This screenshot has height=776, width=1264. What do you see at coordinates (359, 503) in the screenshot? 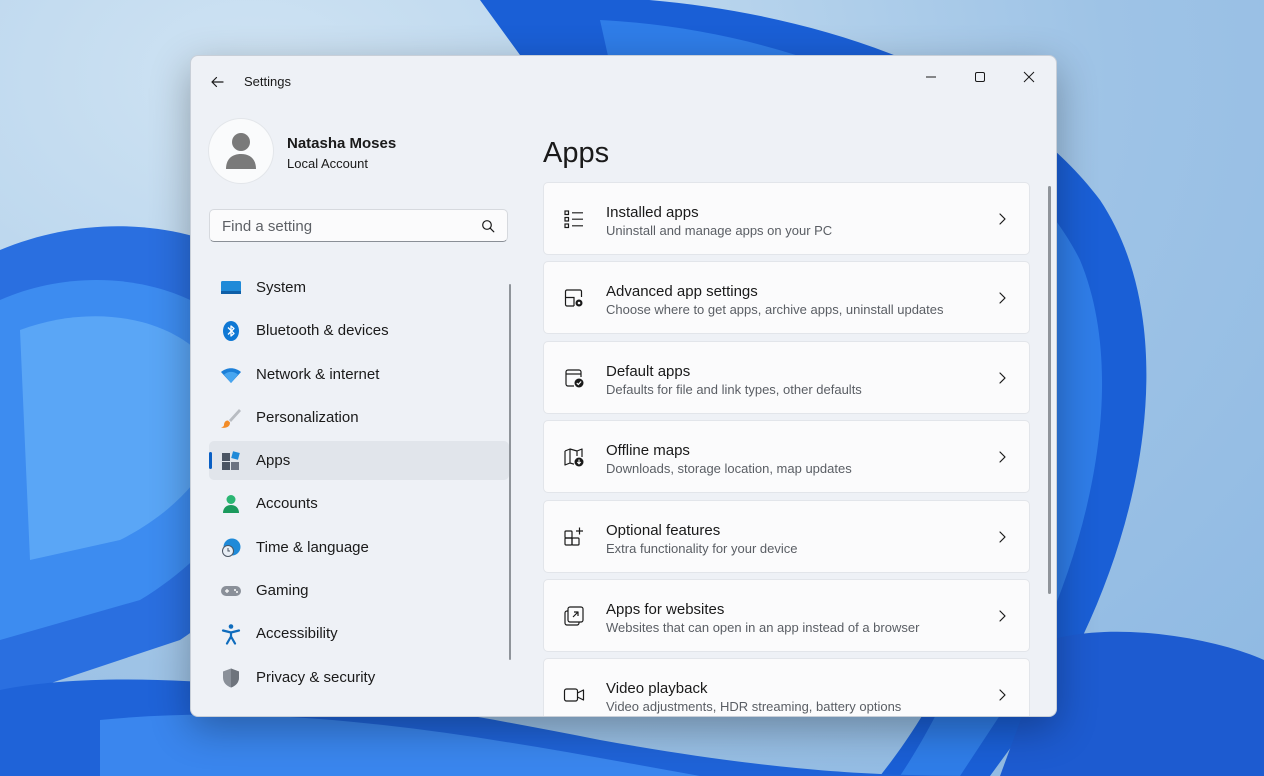
I see `sidebar-item-accounts: Accounts` at bounding box center [359, 503].